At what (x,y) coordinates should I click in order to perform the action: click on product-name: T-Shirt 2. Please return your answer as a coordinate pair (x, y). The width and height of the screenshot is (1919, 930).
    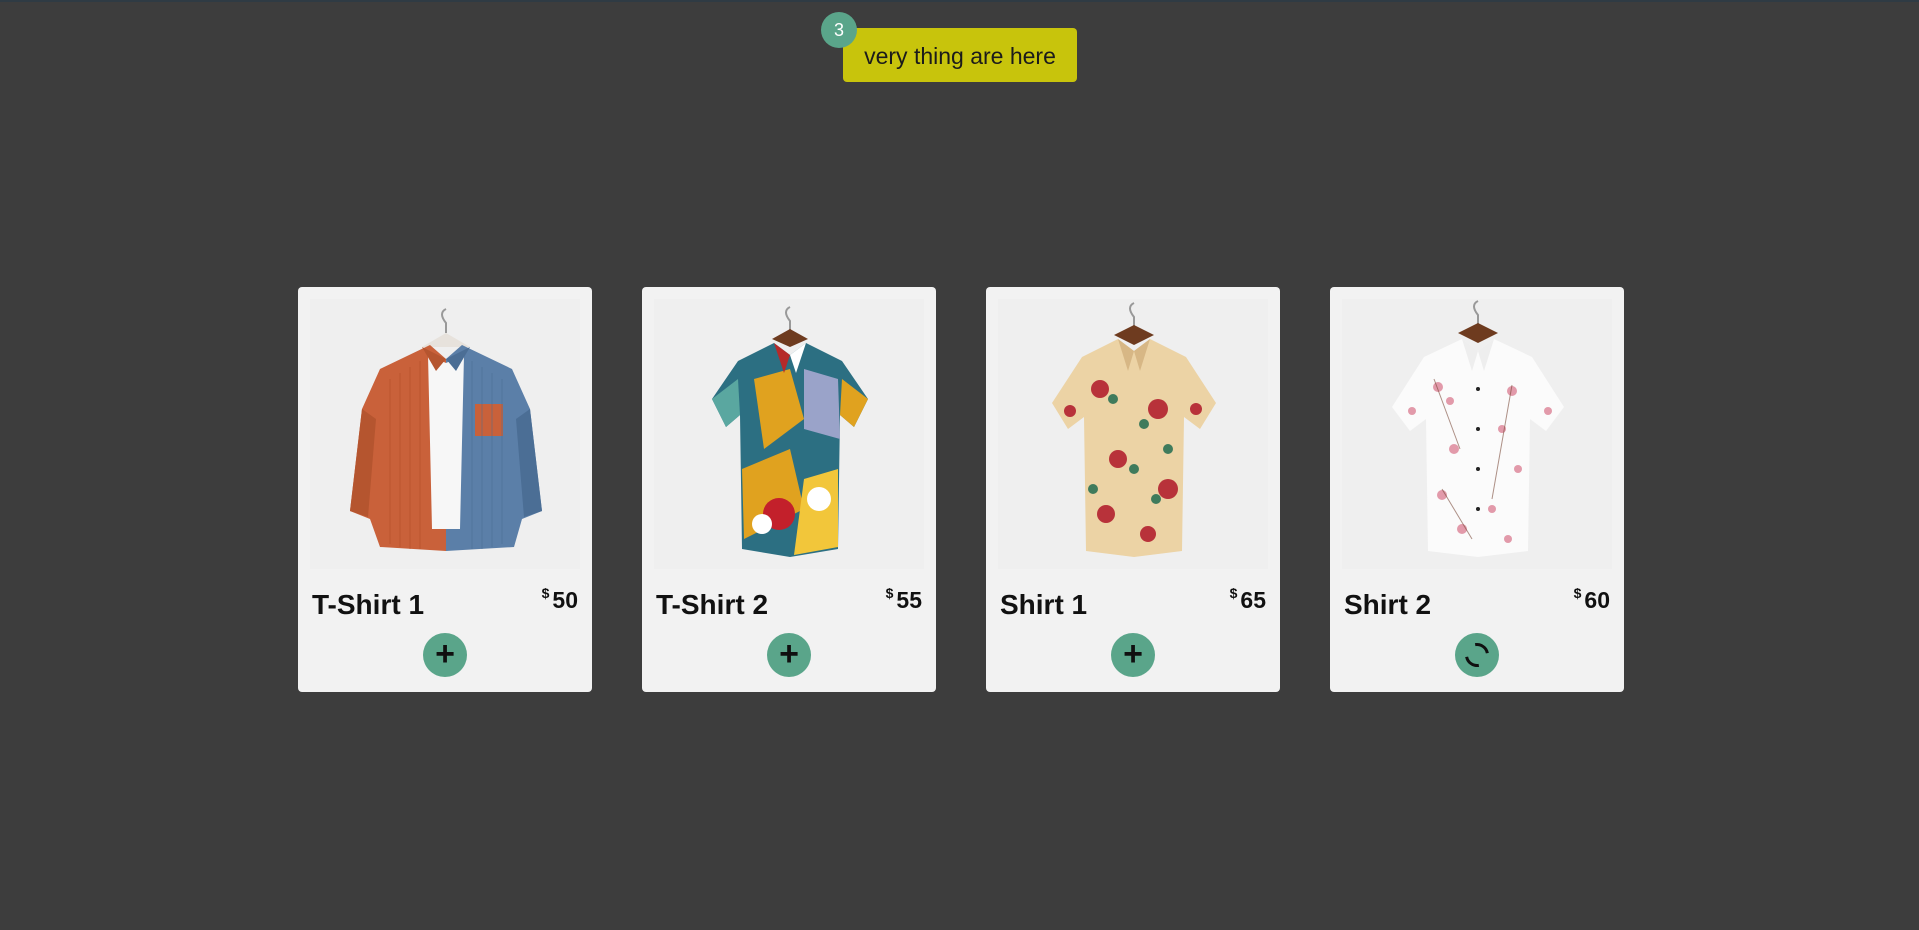
    Looking at the image, I should click on (712, 604).